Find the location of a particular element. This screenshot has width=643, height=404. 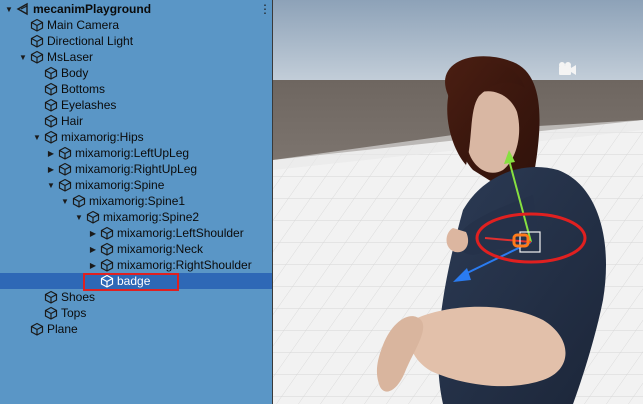

hierarchy-item-label: mixamorig:Spine1 is located at coordinates (137, 201).